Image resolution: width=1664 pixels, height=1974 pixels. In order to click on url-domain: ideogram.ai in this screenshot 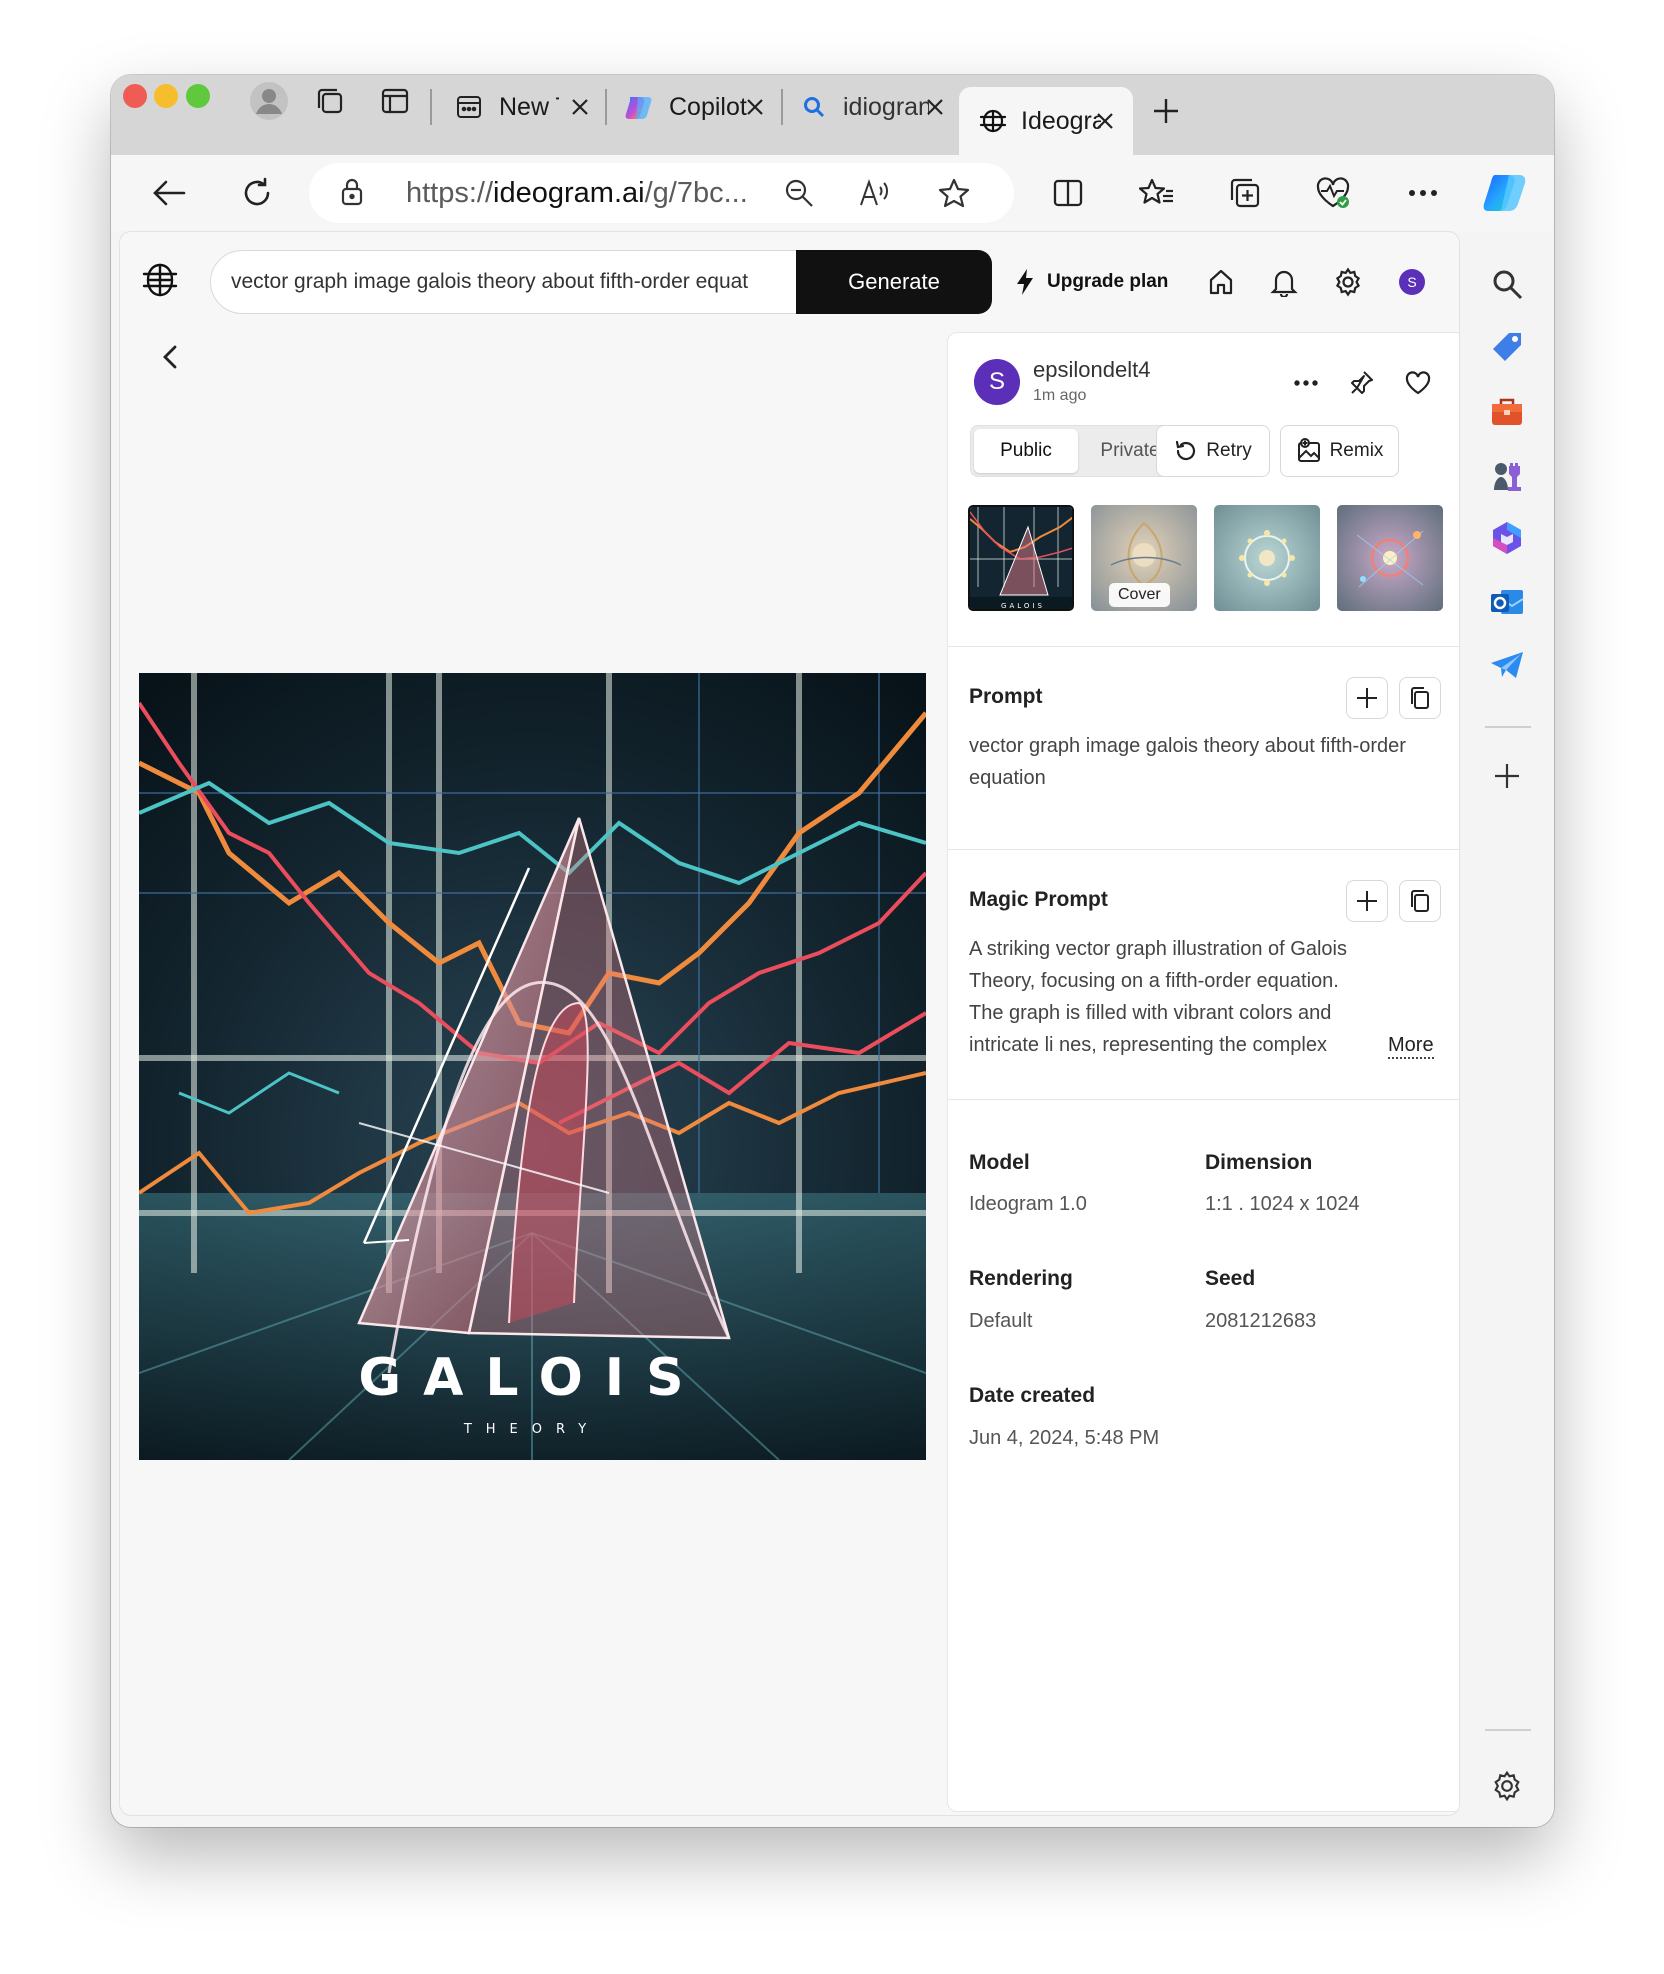, I will do `click(569, 193)`.